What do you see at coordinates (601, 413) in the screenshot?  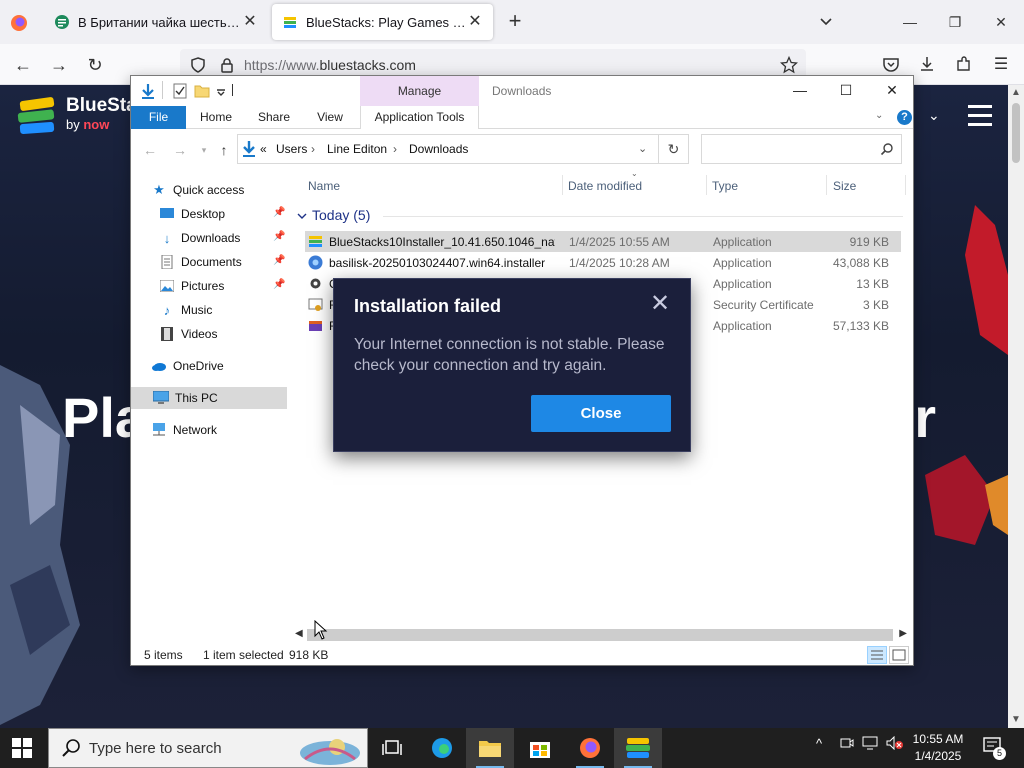 I see `dialog-close-button: Close` at bounding box center [601, 413].